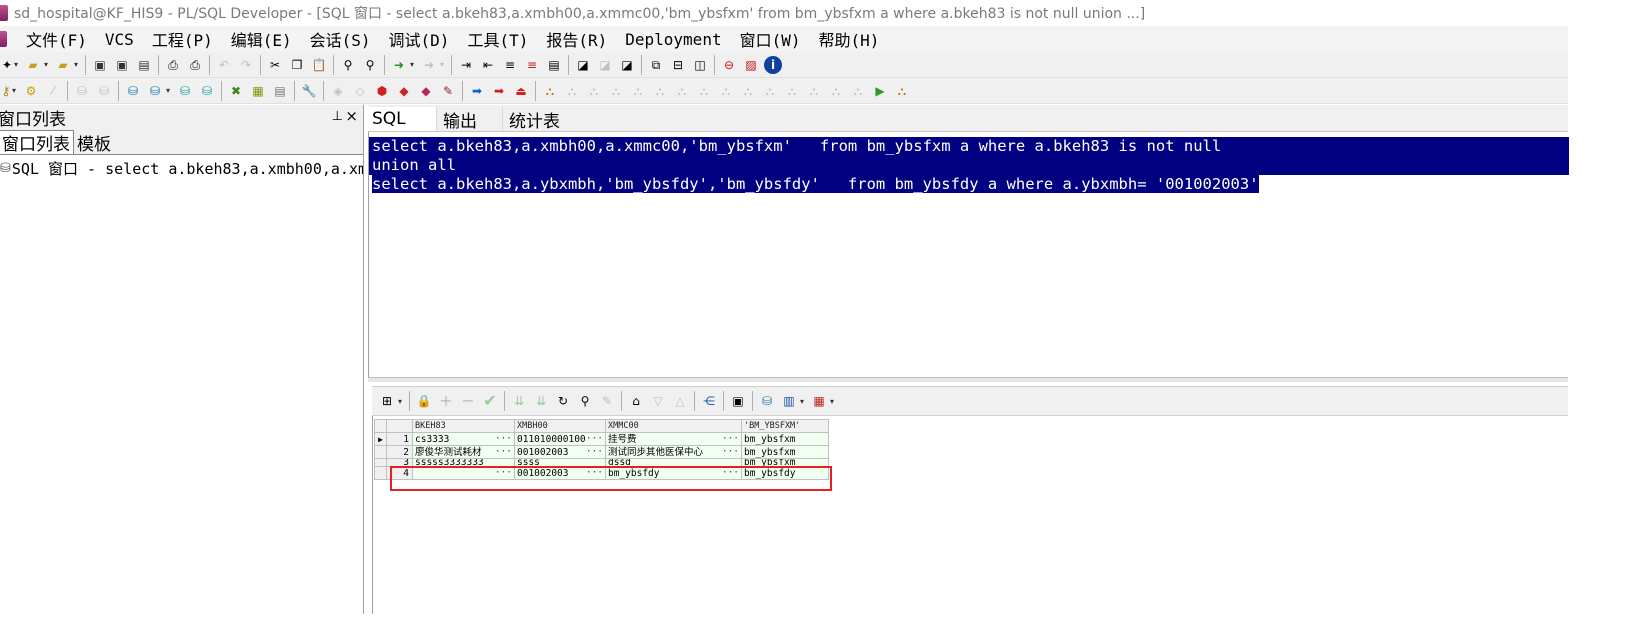 Image resolution: width=1640 pixels, height=642 pixels. What do you see at coordinates (594, 91) in the screenshot?
I see `object-b-icon: ⛬` at bounding box center [594, 91].